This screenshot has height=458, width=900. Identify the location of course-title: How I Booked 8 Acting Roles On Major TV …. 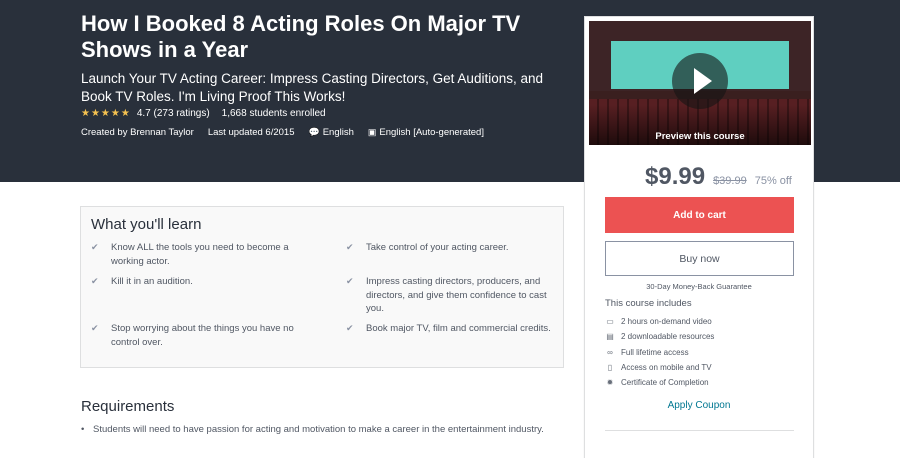
(301, 36).